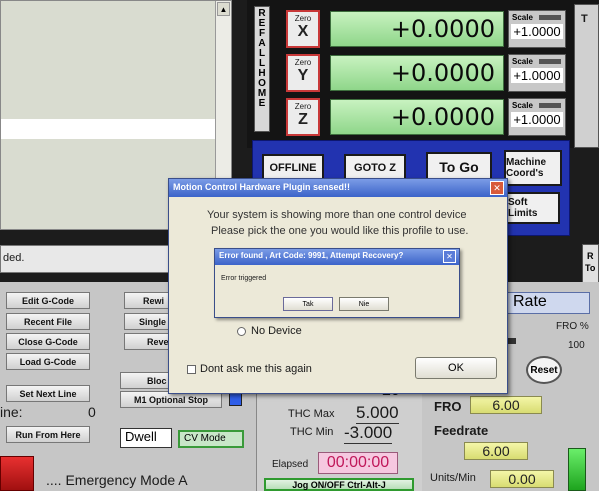 The image size is (599, 491). I want to click on units-min-label: Units/Min, so click(453, 478).